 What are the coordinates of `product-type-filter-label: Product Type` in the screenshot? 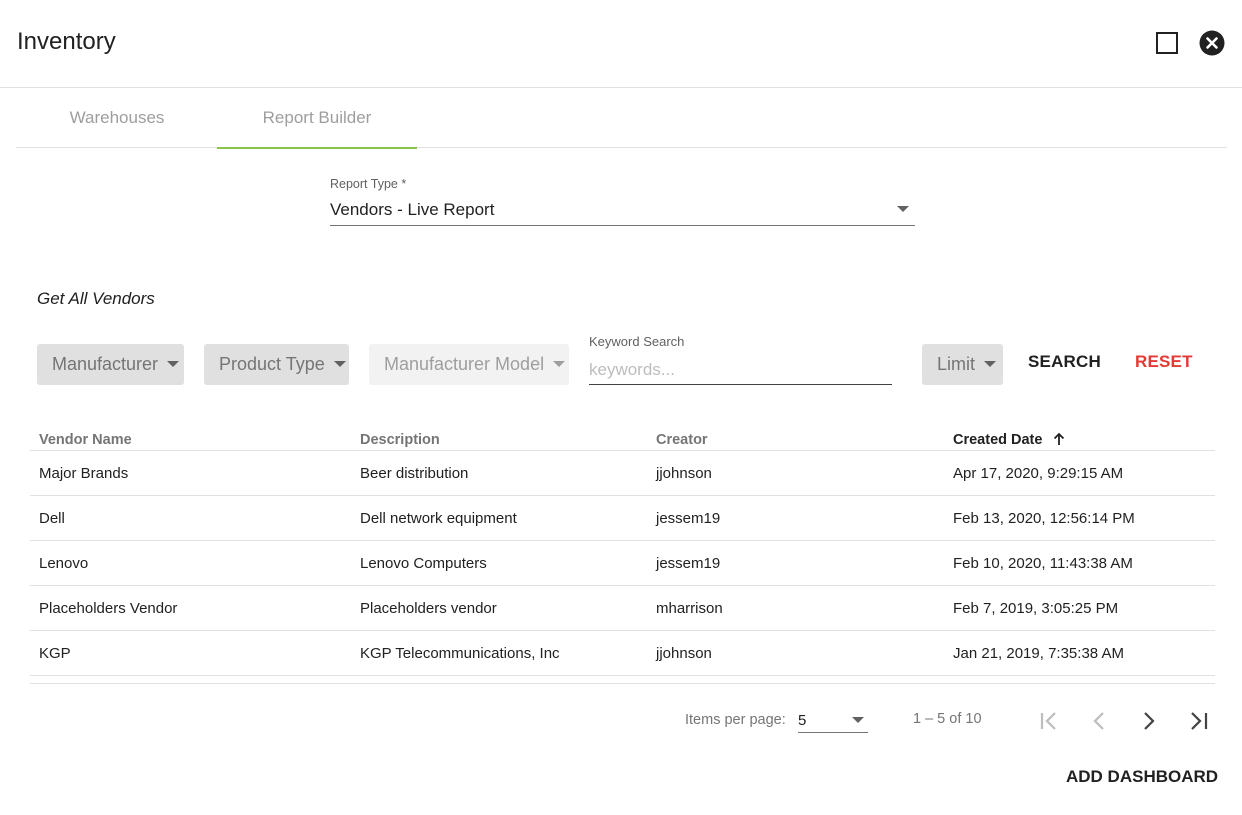 It's located at (272, 364).